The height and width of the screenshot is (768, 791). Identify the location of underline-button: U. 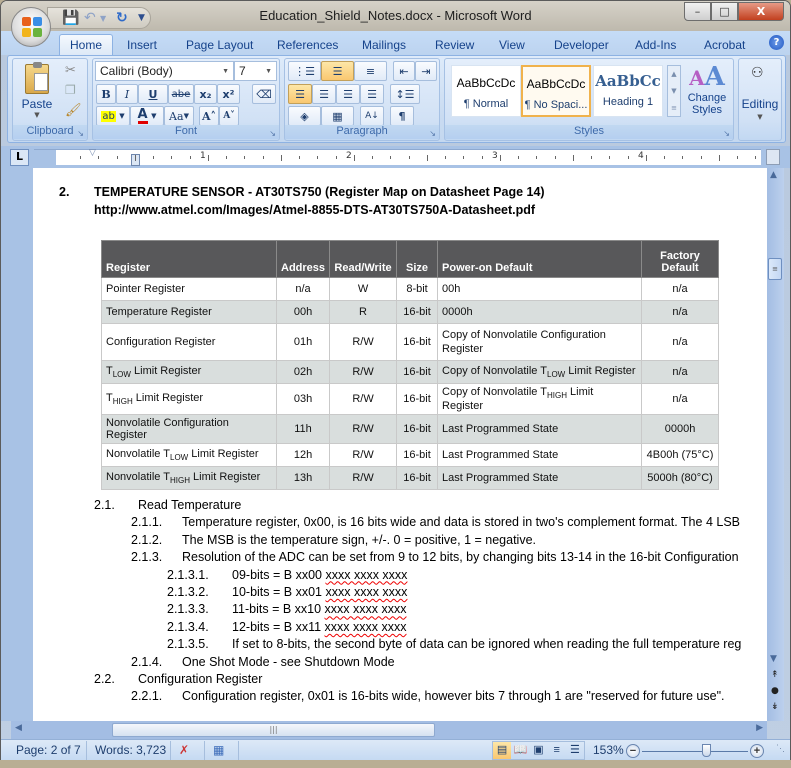
(153, 94).